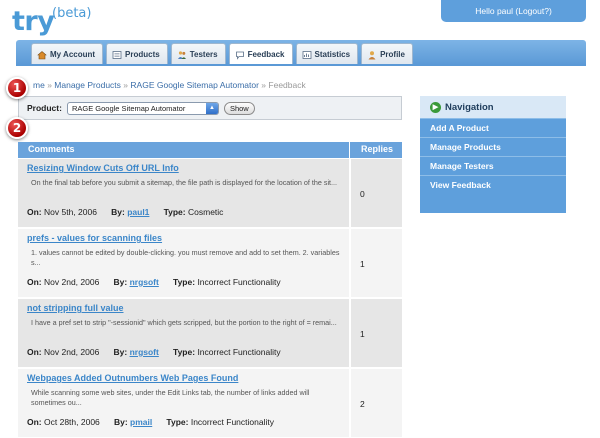 Image resolution: width=600 pixels, height=438 pixels. I want to click on tab-label: My Account, so click(73, 54).